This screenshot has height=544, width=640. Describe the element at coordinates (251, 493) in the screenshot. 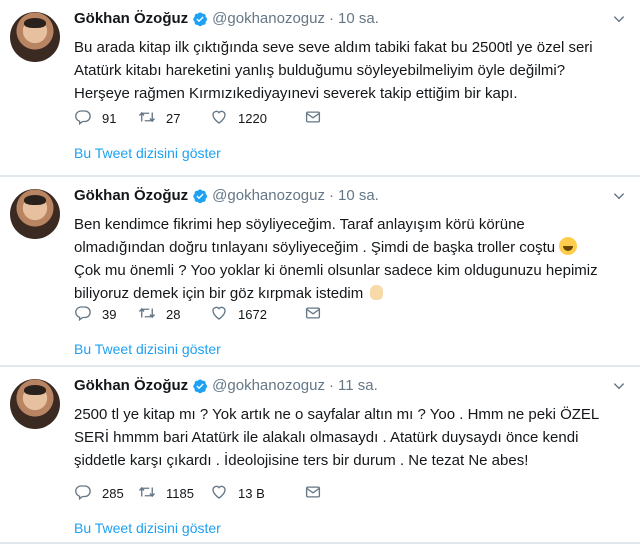

I see `like-count: 13 B` at that location.